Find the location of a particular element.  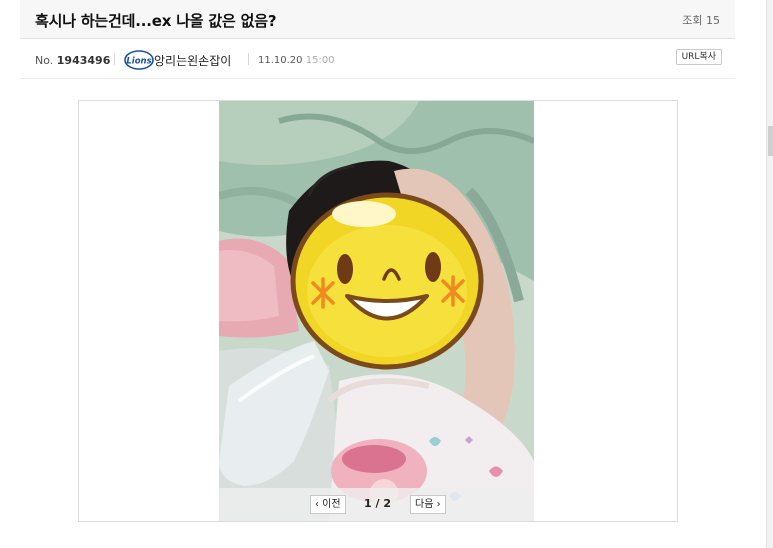

post-number-value: 1943496 is located at coordinates (83, 60).